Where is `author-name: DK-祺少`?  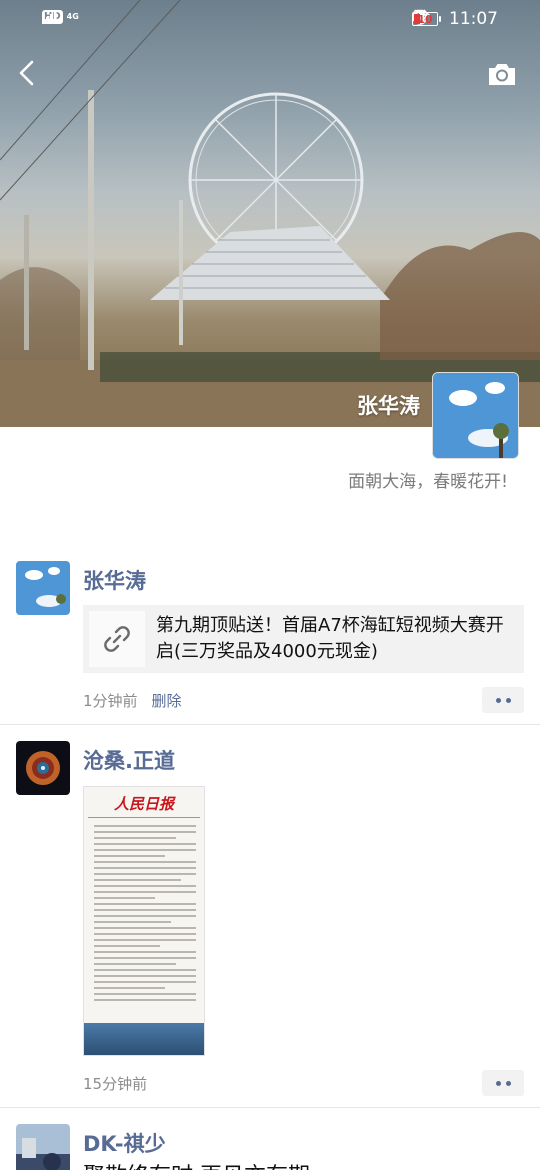
author-name: DK-祺少 is located at coordinates (124, 1143).